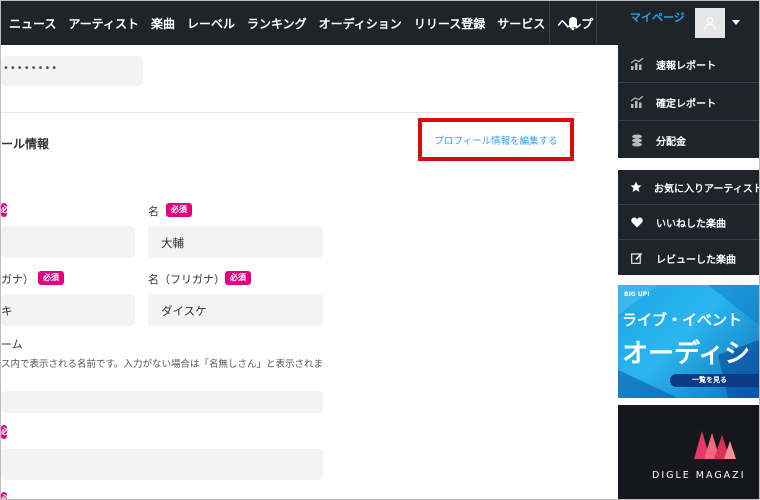 The image size is (760, 500). I want to click on banner-line2: オーディシ, so click(686, 354).